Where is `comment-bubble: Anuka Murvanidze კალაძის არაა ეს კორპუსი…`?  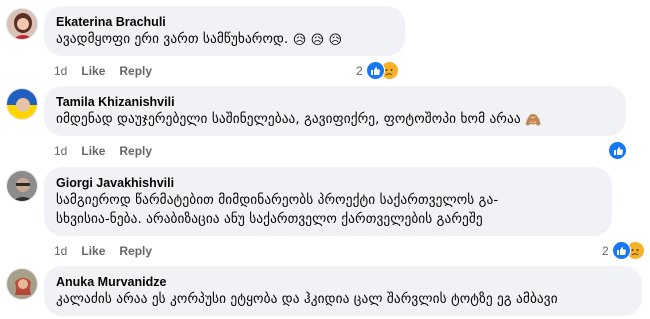
comment-bubble: Anuka Murvanidze კალაძის არაა ეს კორპუსი… is located at coordinates (343, 291).